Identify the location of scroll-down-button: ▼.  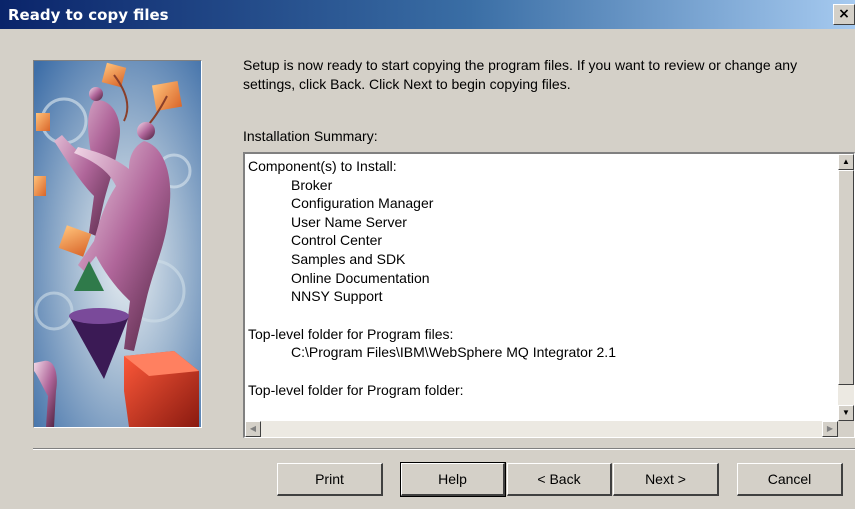
(846, 413).